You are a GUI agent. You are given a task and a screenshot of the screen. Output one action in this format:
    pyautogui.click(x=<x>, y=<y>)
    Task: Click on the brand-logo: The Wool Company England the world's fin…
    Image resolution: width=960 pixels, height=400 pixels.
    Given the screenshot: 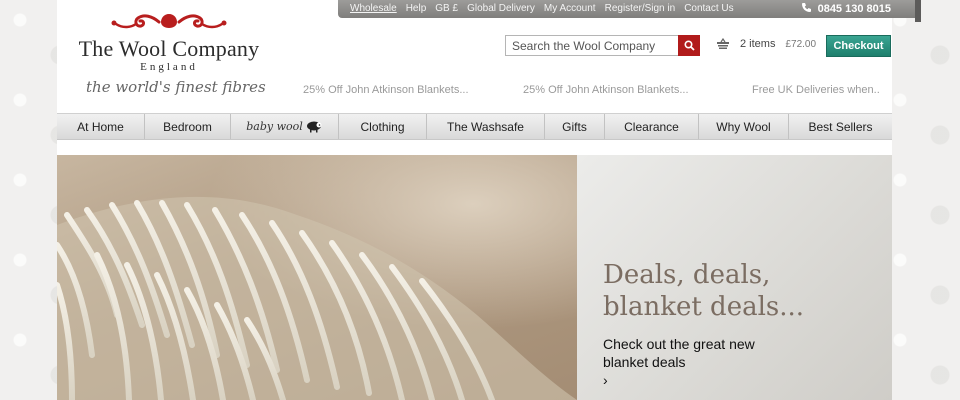 What is the action you would take?
    pyautogui.click(x=169, y=55)
    